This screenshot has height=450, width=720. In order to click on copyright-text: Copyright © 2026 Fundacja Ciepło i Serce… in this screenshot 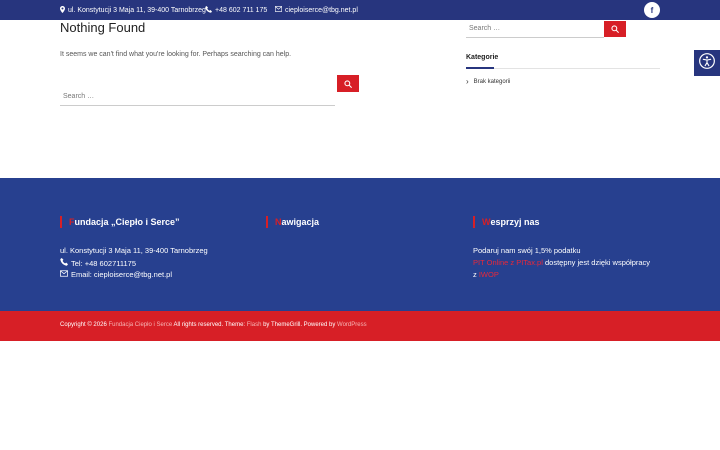, I will do `click(213, 325)`.